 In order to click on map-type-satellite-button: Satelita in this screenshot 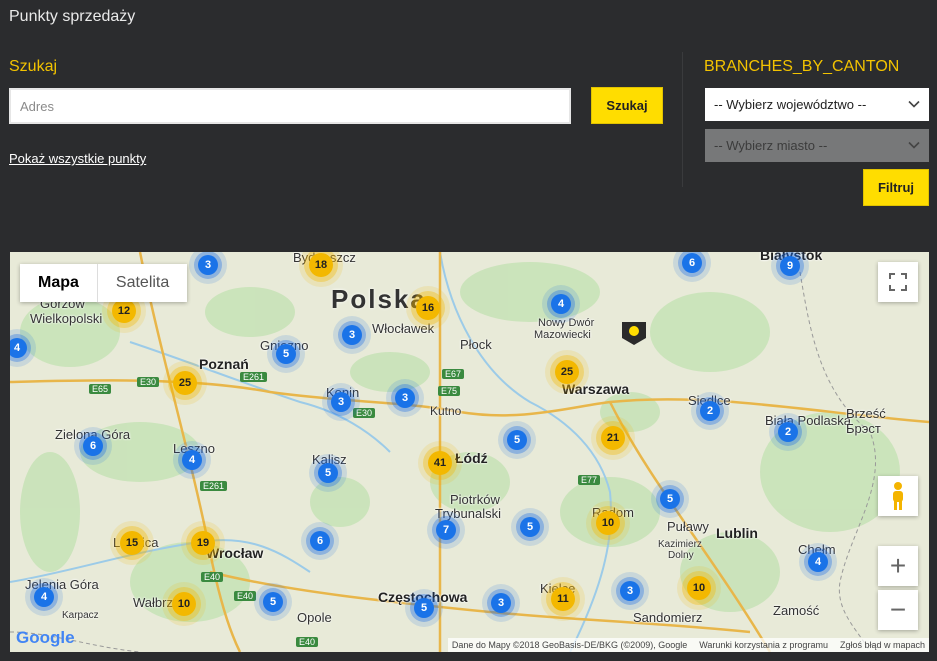, I will do `click(141, 283)`.